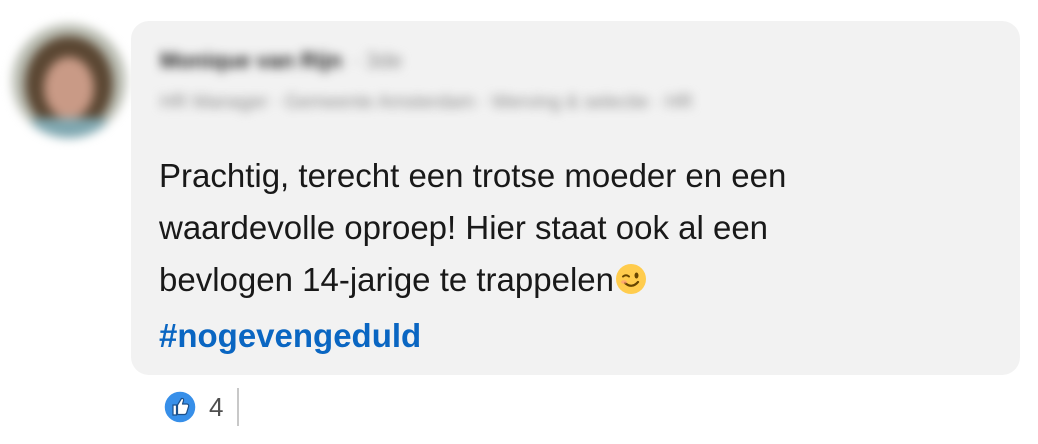  What do you see at coordinates (201, 407) in the screenshot?
I see `reactions-bar: 4` at bounding box center [201, 407].